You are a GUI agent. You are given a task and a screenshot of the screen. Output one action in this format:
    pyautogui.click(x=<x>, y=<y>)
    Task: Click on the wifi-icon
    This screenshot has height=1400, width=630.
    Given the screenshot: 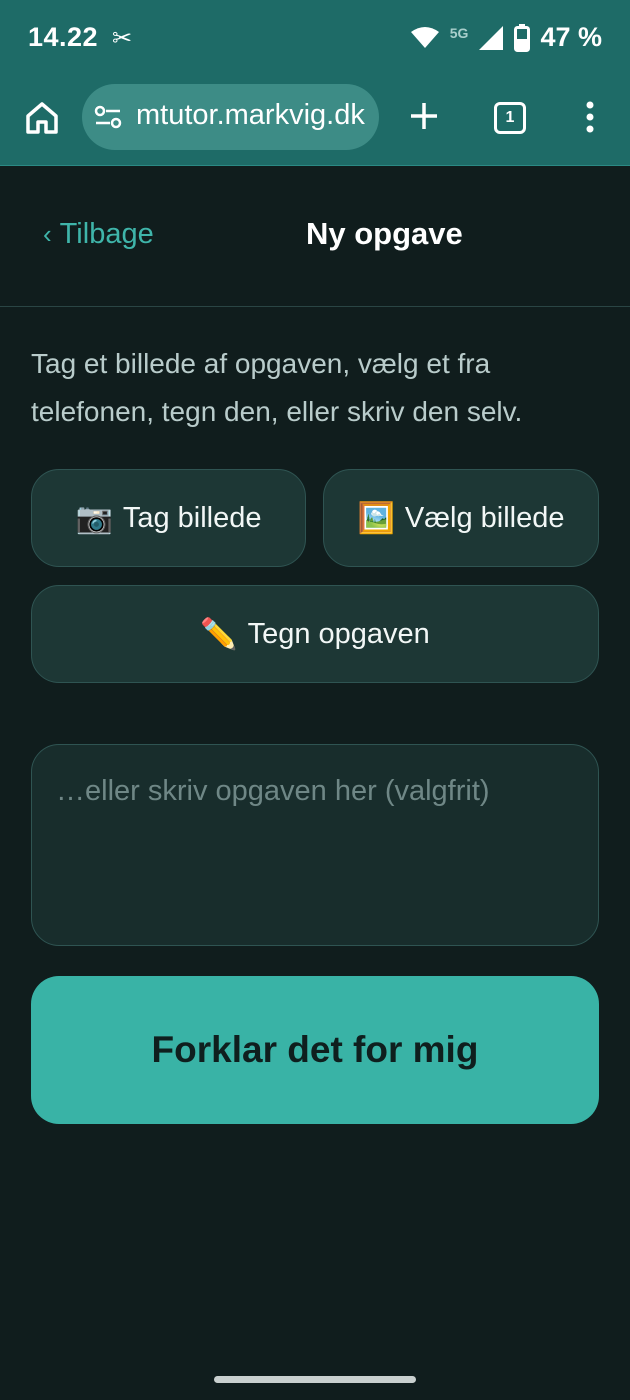 What is the action you would take?
    pyautogui.click(x=424, y=37)
    